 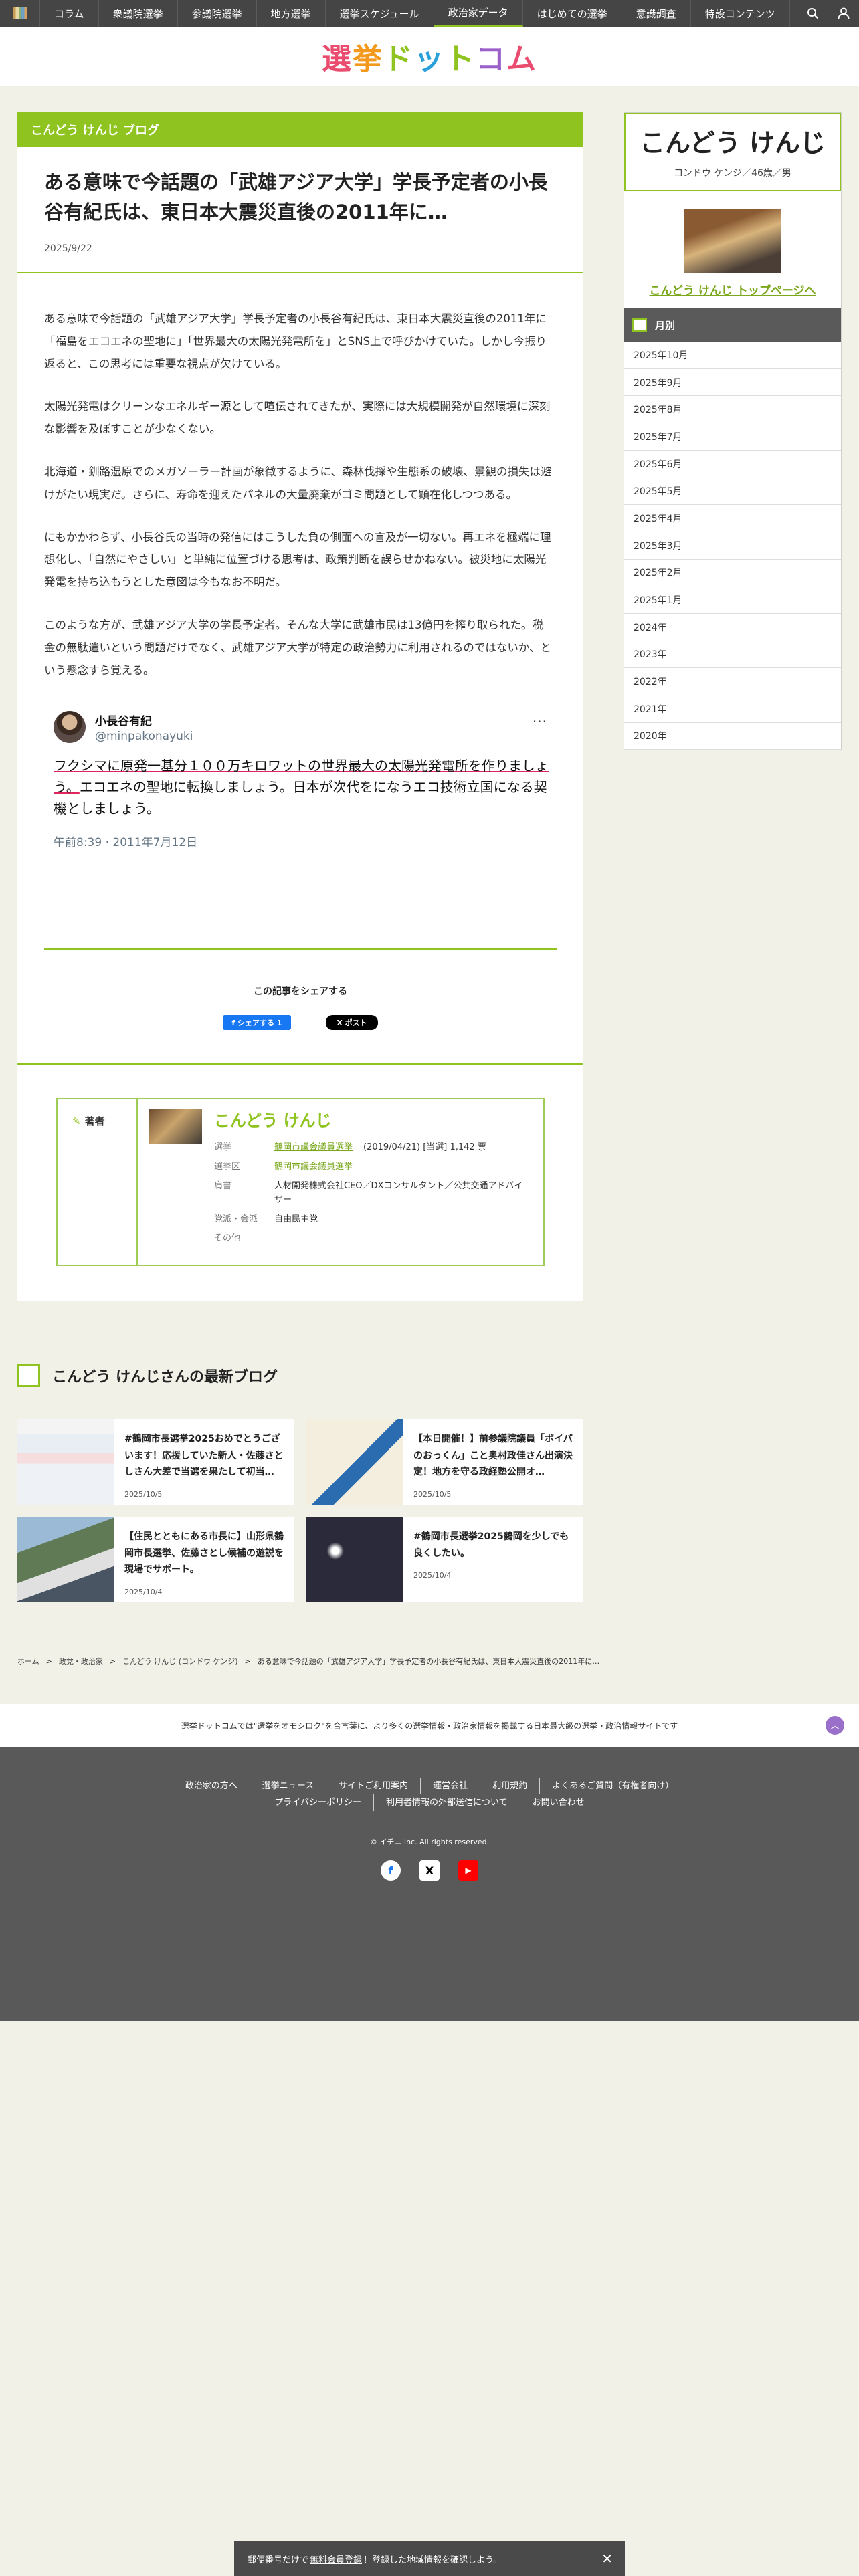 What do you see at coordinates (450, 1786) in the screenshot?
I see `footer-link: 運営会社` at bounding box center [450, 1786].